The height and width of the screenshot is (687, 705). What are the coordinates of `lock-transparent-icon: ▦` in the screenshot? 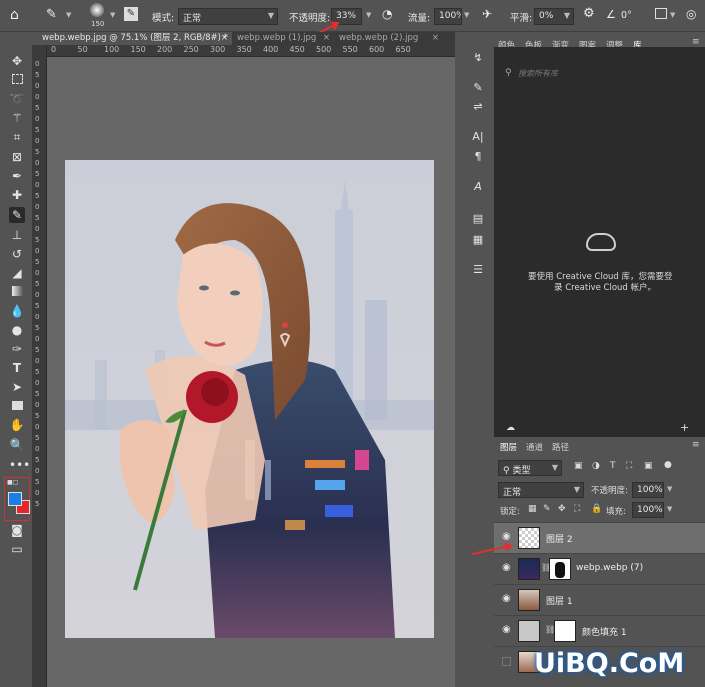 It's located at (532, 509).